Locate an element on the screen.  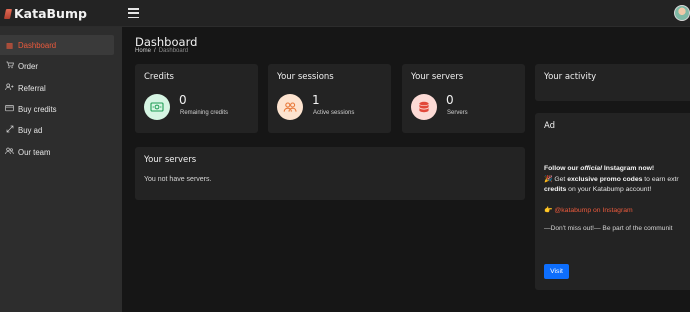
instagram-link: @katabump on Instagram is located at coordinates (593, 210).